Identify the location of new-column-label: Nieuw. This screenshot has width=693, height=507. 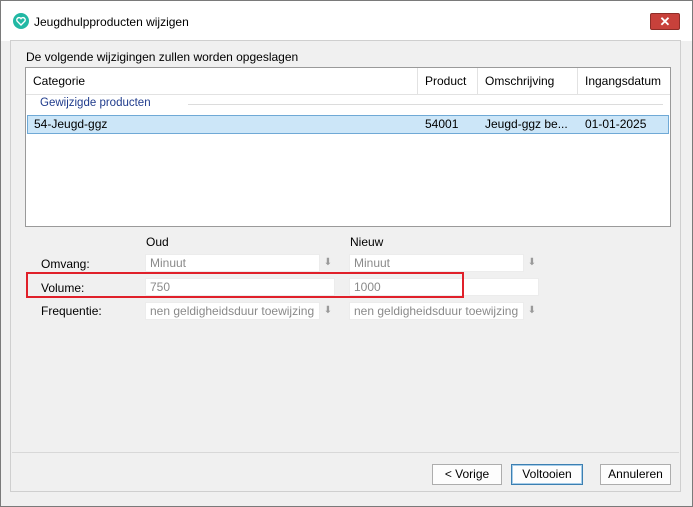
(367, 242).